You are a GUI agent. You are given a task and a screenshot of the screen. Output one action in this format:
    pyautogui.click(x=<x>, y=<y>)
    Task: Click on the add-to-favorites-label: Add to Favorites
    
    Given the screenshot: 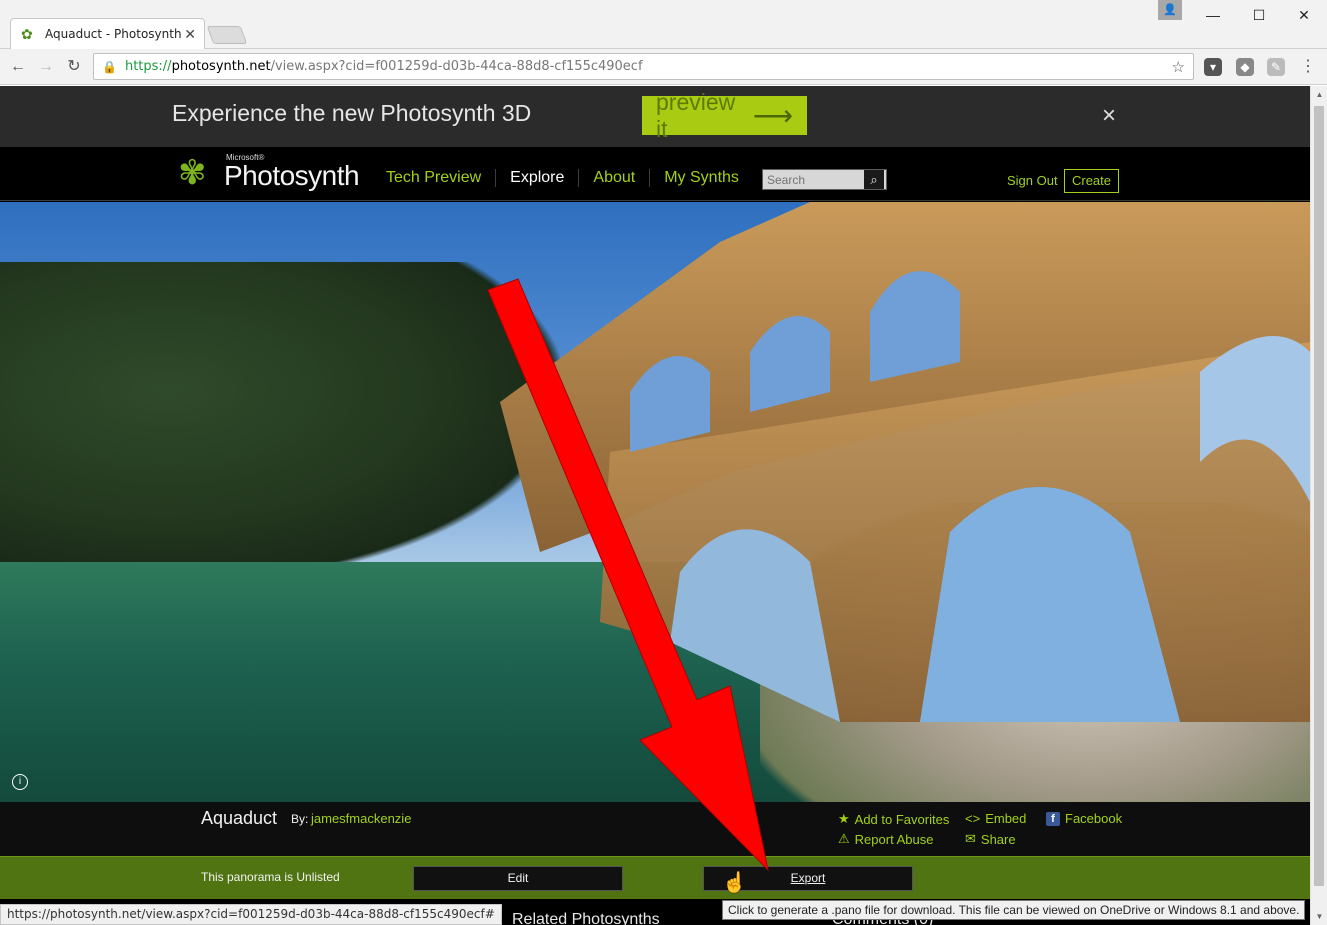 What is the action you would take?
    pyautogui.click(x=902, y=819)
    